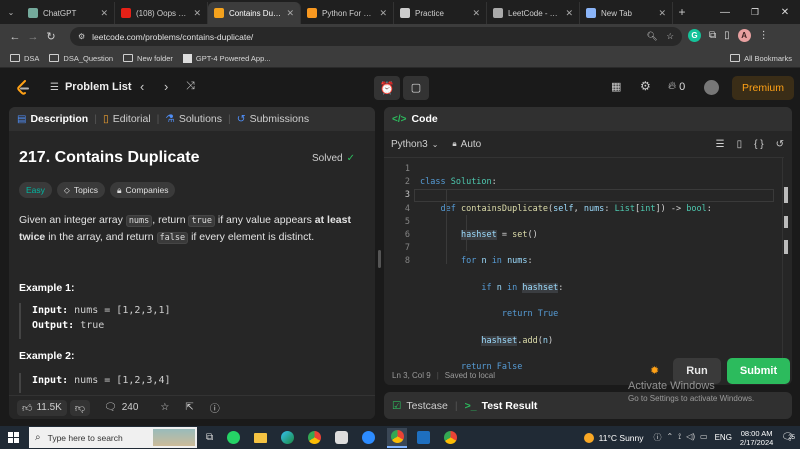 The width and height of the screenshot is (800, 449). I want to click on question-icon: ⓘ, so click(658, 437).